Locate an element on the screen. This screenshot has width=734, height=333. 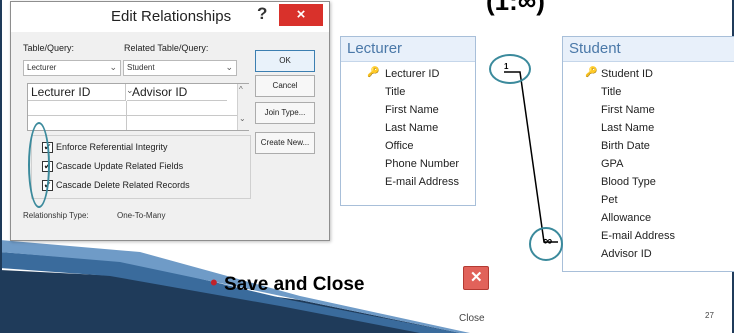
close-caption: Close is located at coordinates (472, 318).